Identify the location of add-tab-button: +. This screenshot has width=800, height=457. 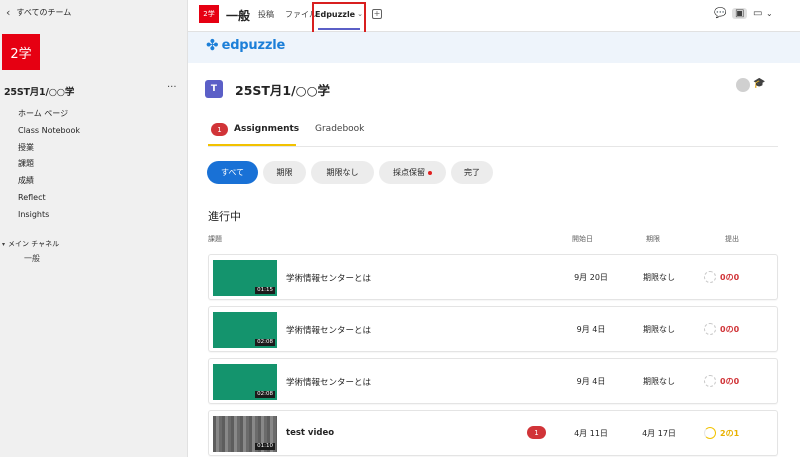
(377, 14).